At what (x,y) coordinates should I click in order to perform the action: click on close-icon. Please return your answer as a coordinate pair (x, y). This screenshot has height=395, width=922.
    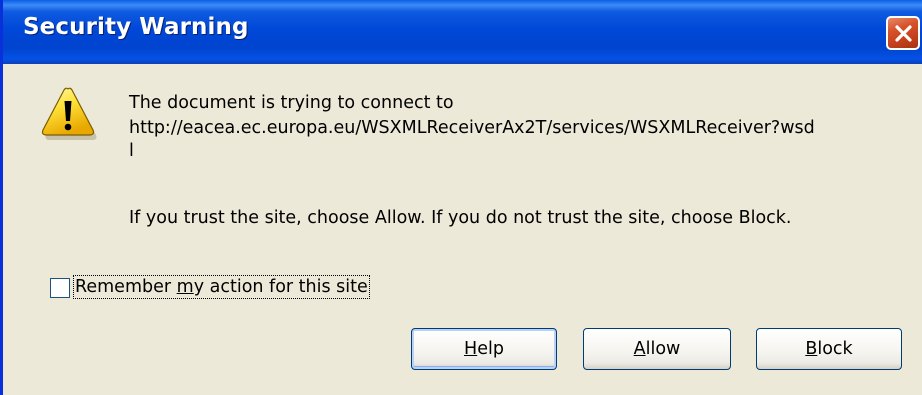
    Looking at the image, I should click on (903, 33).